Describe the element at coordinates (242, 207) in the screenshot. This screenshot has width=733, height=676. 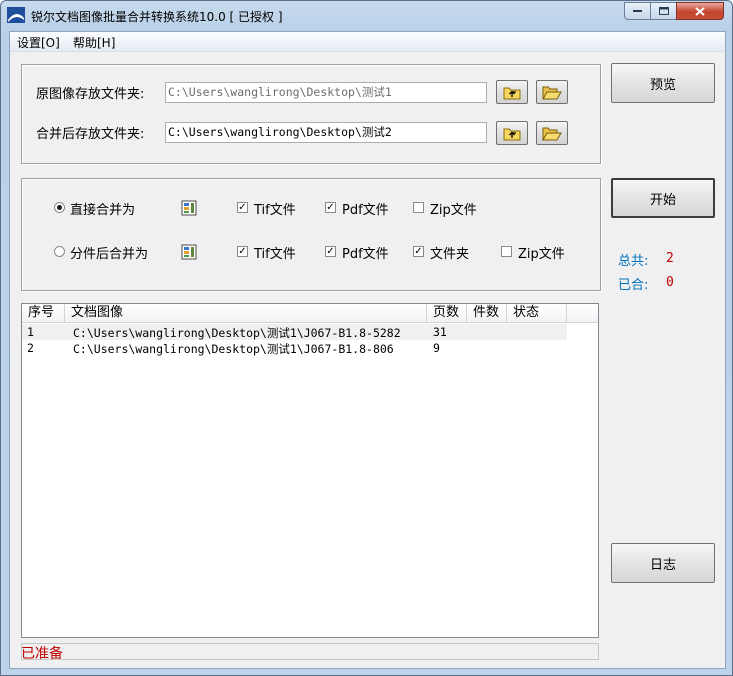
I see `direct-tif-checkbox: ✓` at that location.